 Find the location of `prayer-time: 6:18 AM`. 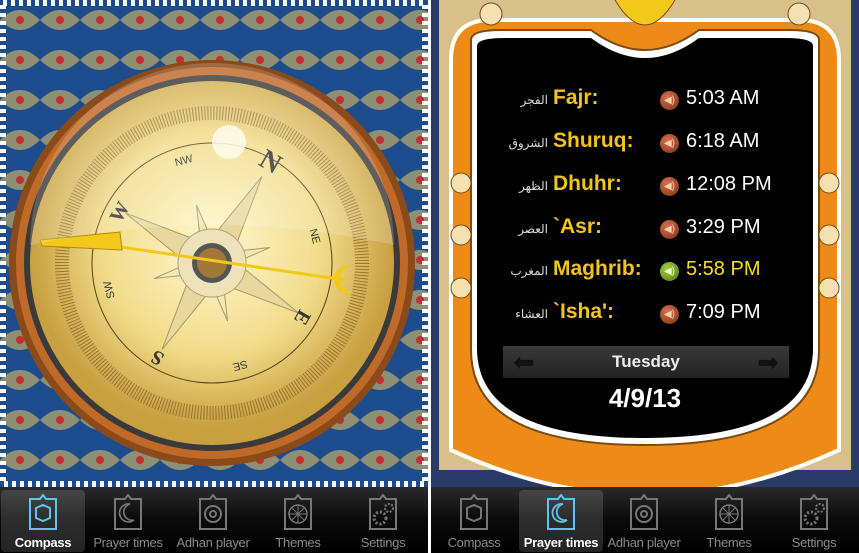

prayer-time: 6:18 AM is located at coordinates (723, 141).